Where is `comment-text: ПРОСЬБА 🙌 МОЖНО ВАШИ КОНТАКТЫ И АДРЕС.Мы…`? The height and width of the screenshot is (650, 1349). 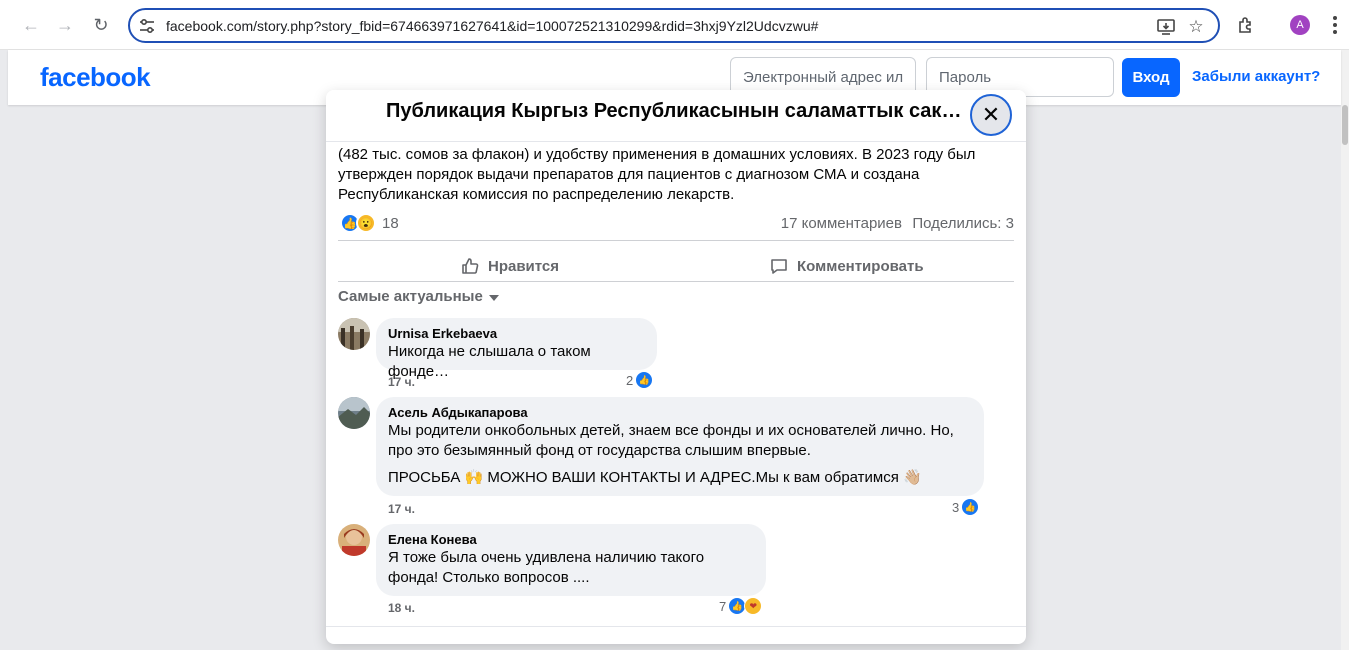 comment-text: ПРОСЬБА 🙌 МОЖНО ВАШИ КОНТАКТЫ И АДРЕС.Мы… is located at coordinates (655, 477).